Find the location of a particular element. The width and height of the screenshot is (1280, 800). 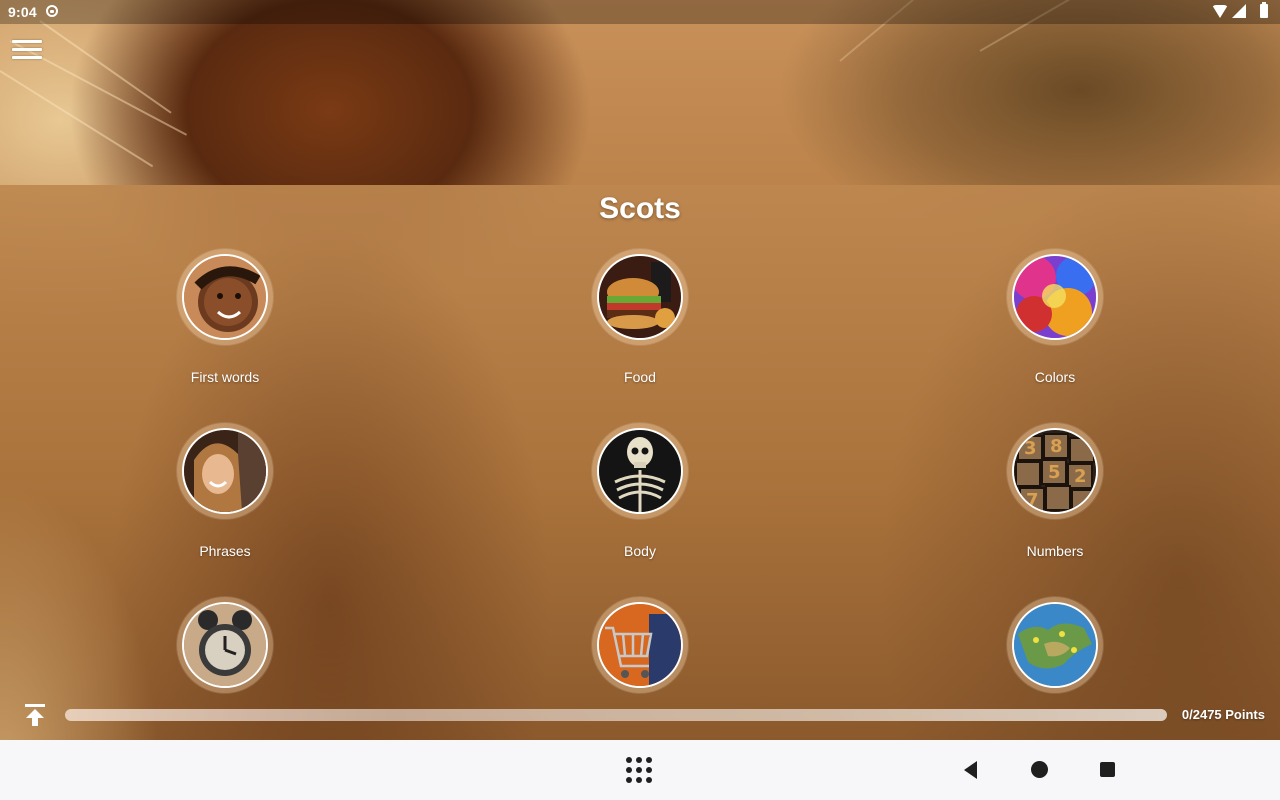

world-map-photo-icon is located at coordinates (1055, 645).